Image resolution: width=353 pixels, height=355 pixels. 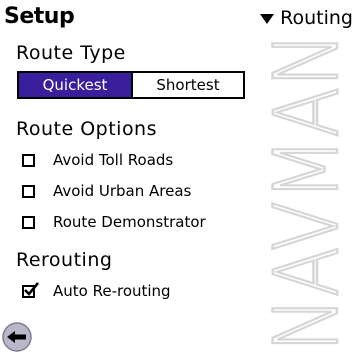 I want to click on back-arrow-icon, so click(x=17, y=337).